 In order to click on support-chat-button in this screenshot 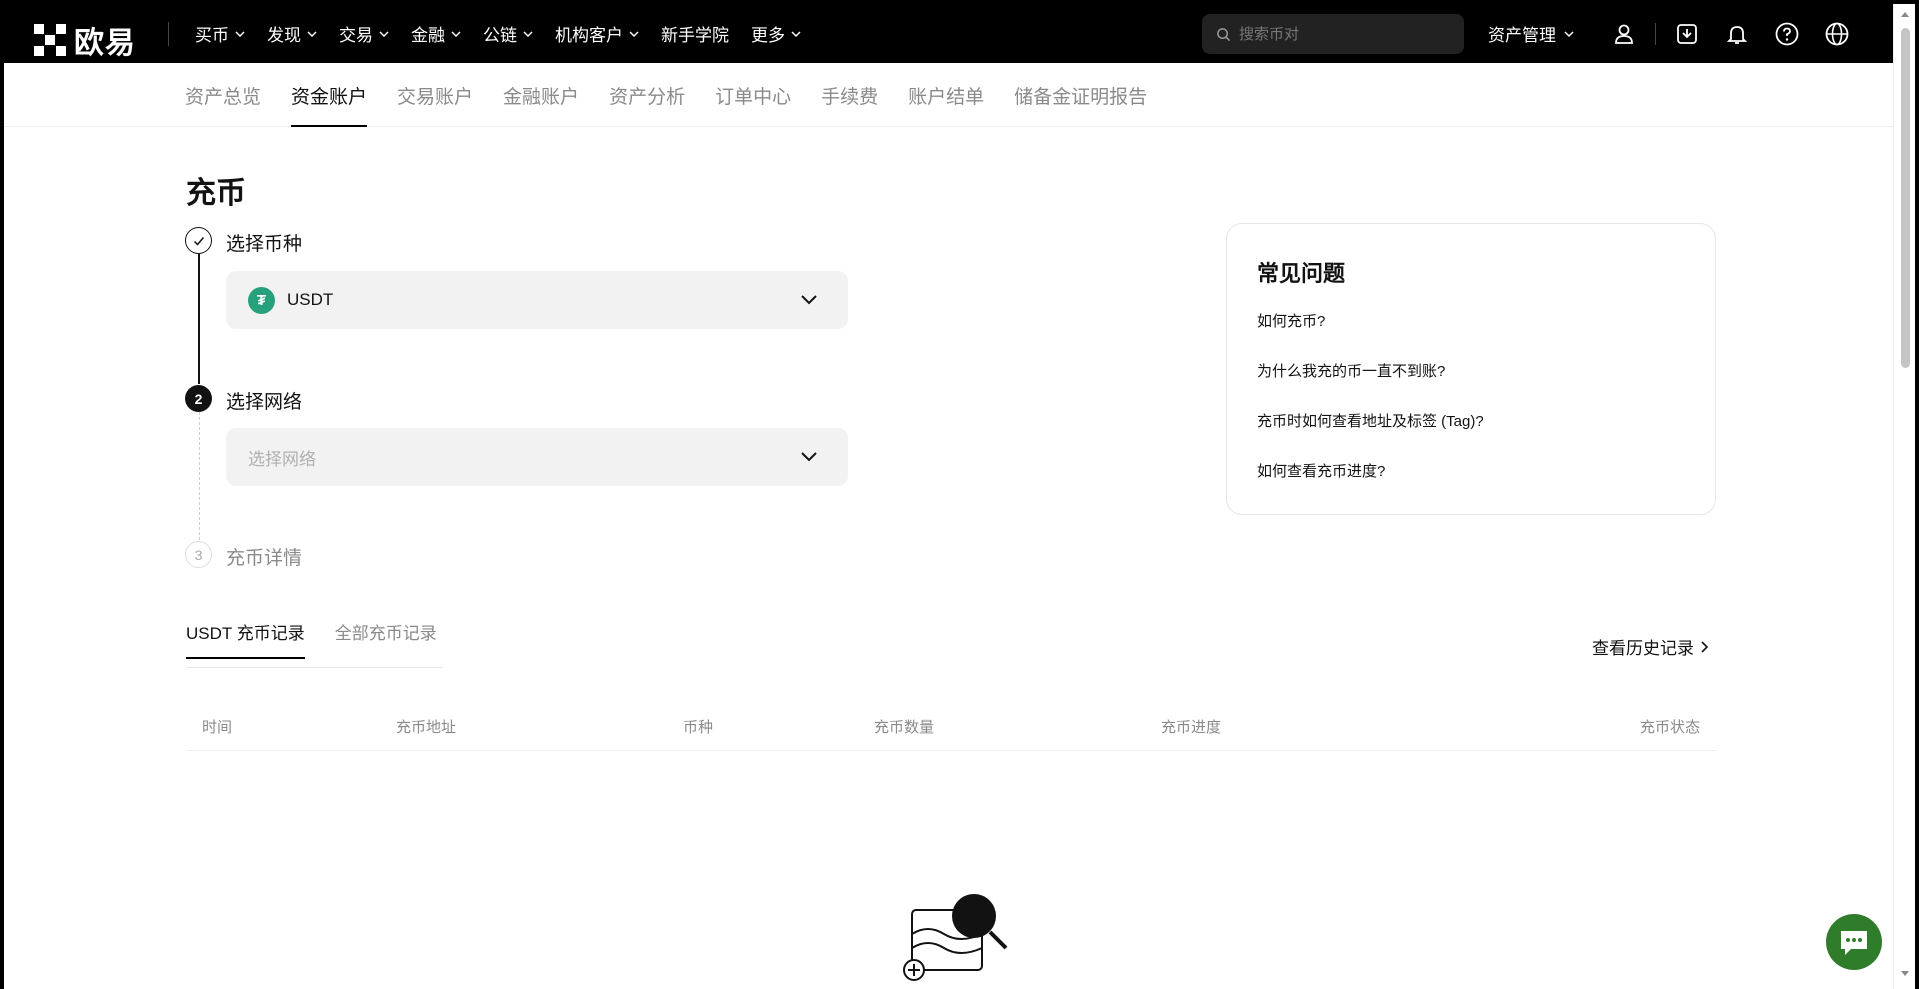, I will do `click(1854, 942)`.